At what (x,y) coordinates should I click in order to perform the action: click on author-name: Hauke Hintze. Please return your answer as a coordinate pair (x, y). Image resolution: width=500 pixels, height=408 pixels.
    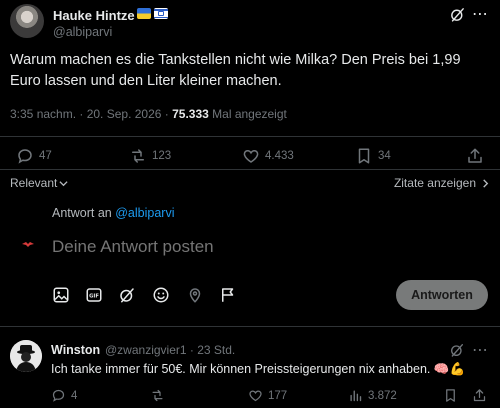
    Looking at the image, I should click on (94, 15).